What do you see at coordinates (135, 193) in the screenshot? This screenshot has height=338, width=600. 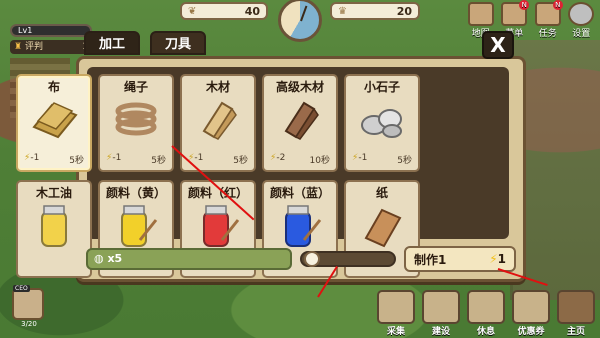 I see `item-name: 颜料（黄）` at bounding box center [135, 193].